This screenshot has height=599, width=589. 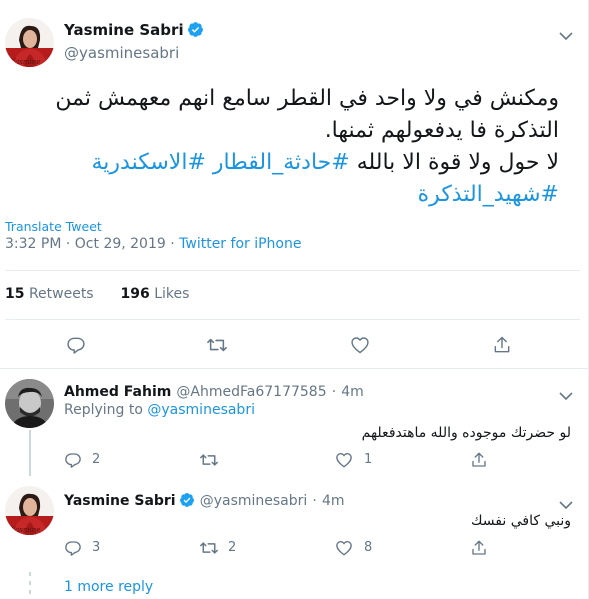 I want to click on reply-text: ونبي كافي نفسك, so click(x=520, y=521).